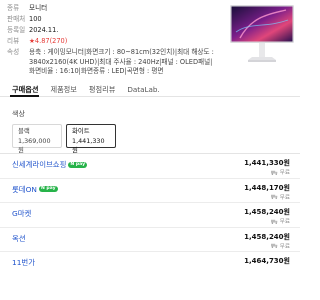 Image resolution: width=320 pixels, height=300 pixels. I want to click on option-white-button: 화이트 1,441,330원, so click(91, 139).